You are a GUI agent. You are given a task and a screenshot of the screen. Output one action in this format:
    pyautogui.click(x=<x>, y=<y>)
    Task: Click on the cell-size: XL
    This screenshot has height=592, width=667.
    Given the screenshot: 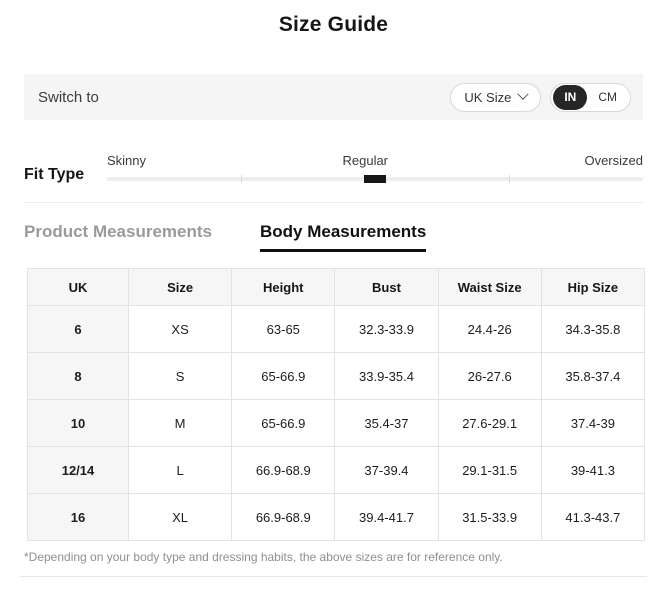 What is the action you would take?
    pyautogui.click(x=180, y=517)
    